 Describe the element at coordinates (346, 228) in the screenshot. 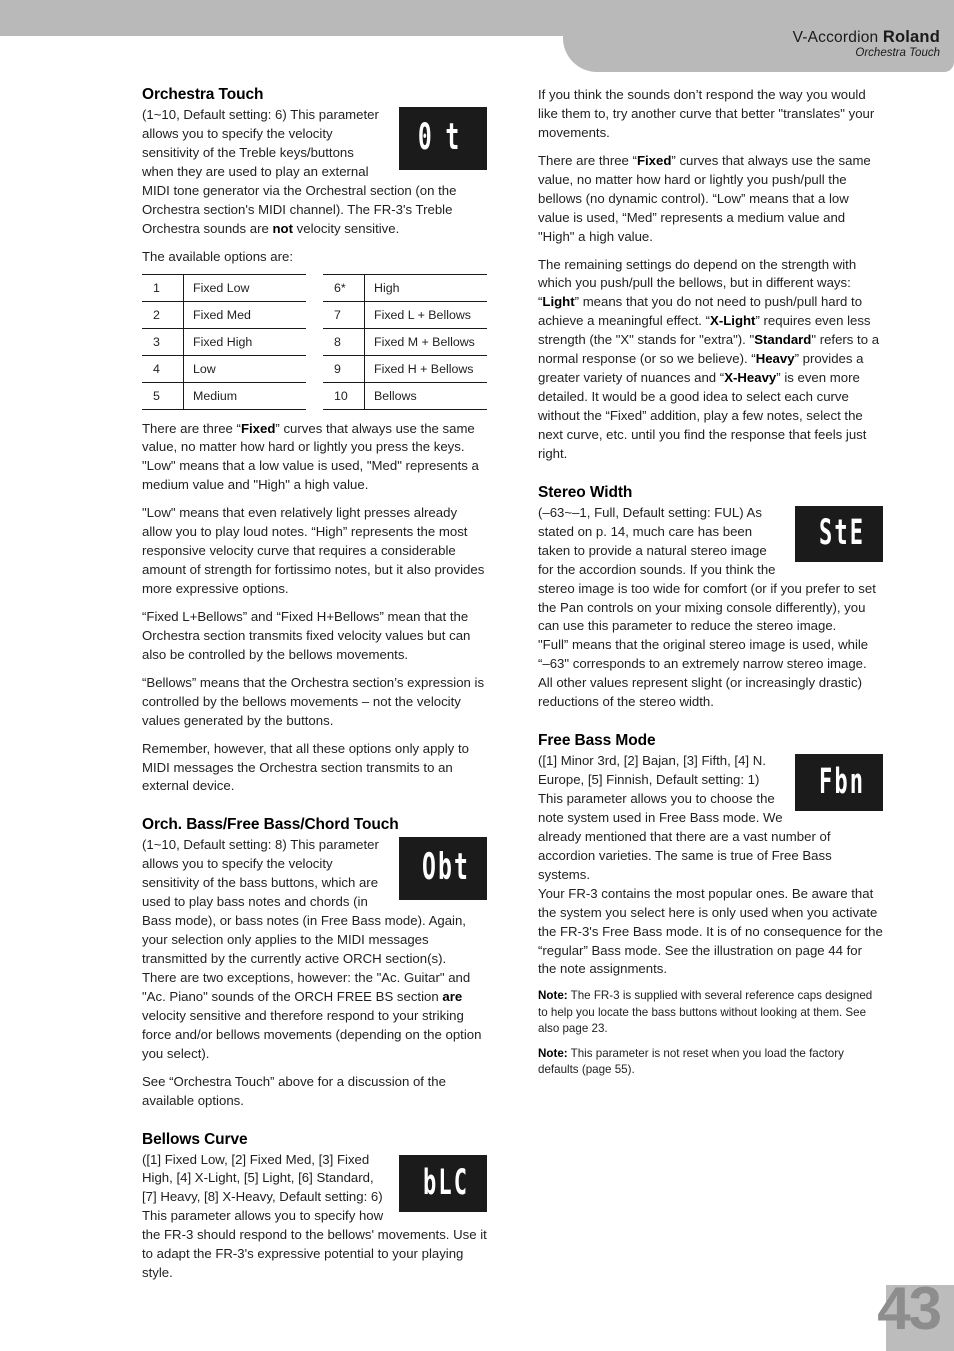

I see `ot-p1-post: velocity sensitive.` at that location.